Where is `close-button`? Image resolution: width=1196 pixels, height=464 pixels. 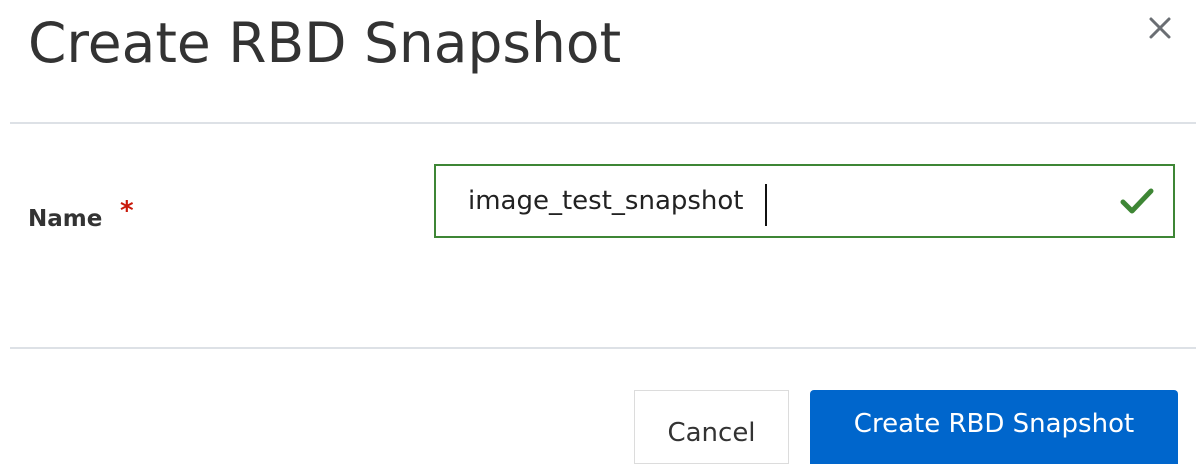 close-button is located at coordinates (1160, 28).